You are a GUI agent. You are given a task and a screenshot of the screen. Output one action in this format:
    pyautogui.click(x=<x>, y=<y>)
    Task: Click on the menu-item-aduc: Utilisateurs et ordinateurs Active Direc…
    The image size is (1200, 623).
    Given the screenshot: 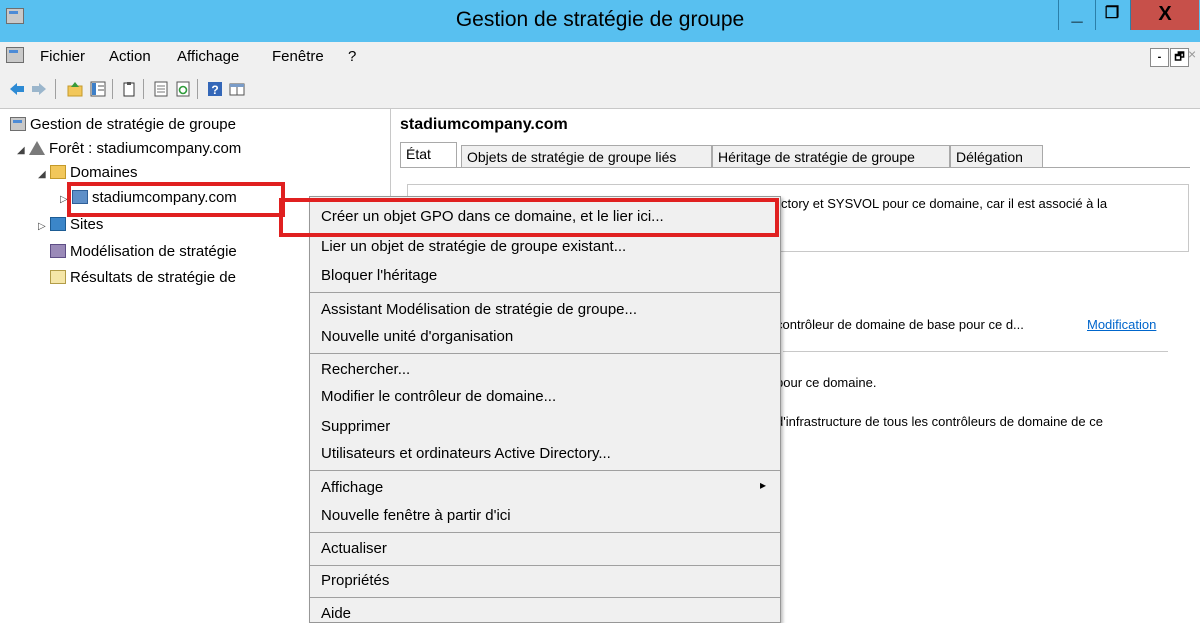 What is the action you would take?
    pyautogui.click(x=466, y=453)
    